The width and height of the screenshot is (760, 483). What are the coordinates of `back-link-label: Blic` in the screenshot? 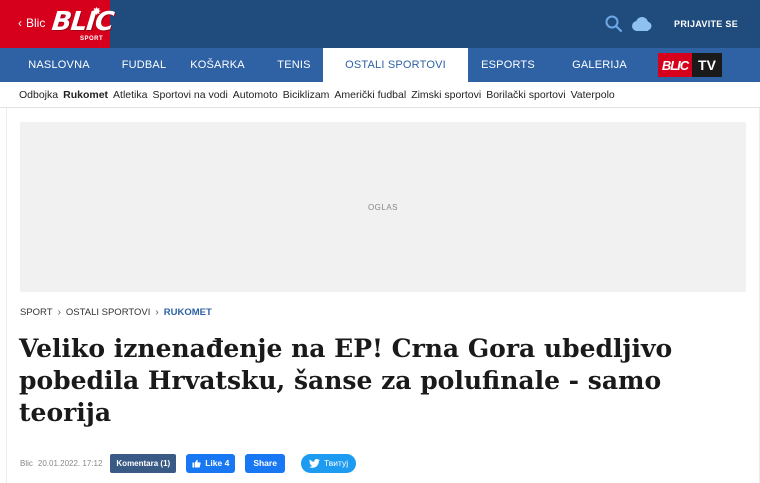 It's located at (36, 23).